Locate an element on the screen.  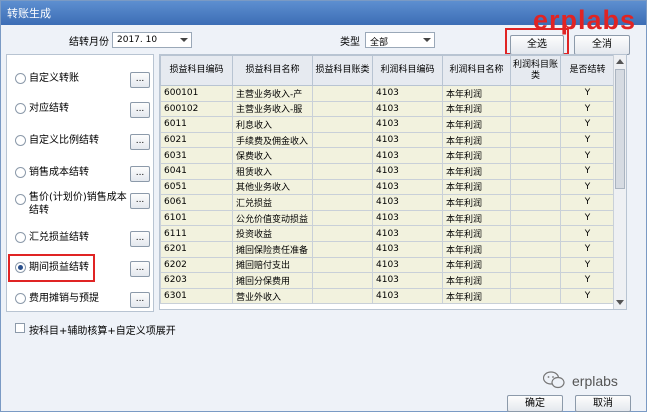
table-cell: 6203 is located at coordinates (196, 280).